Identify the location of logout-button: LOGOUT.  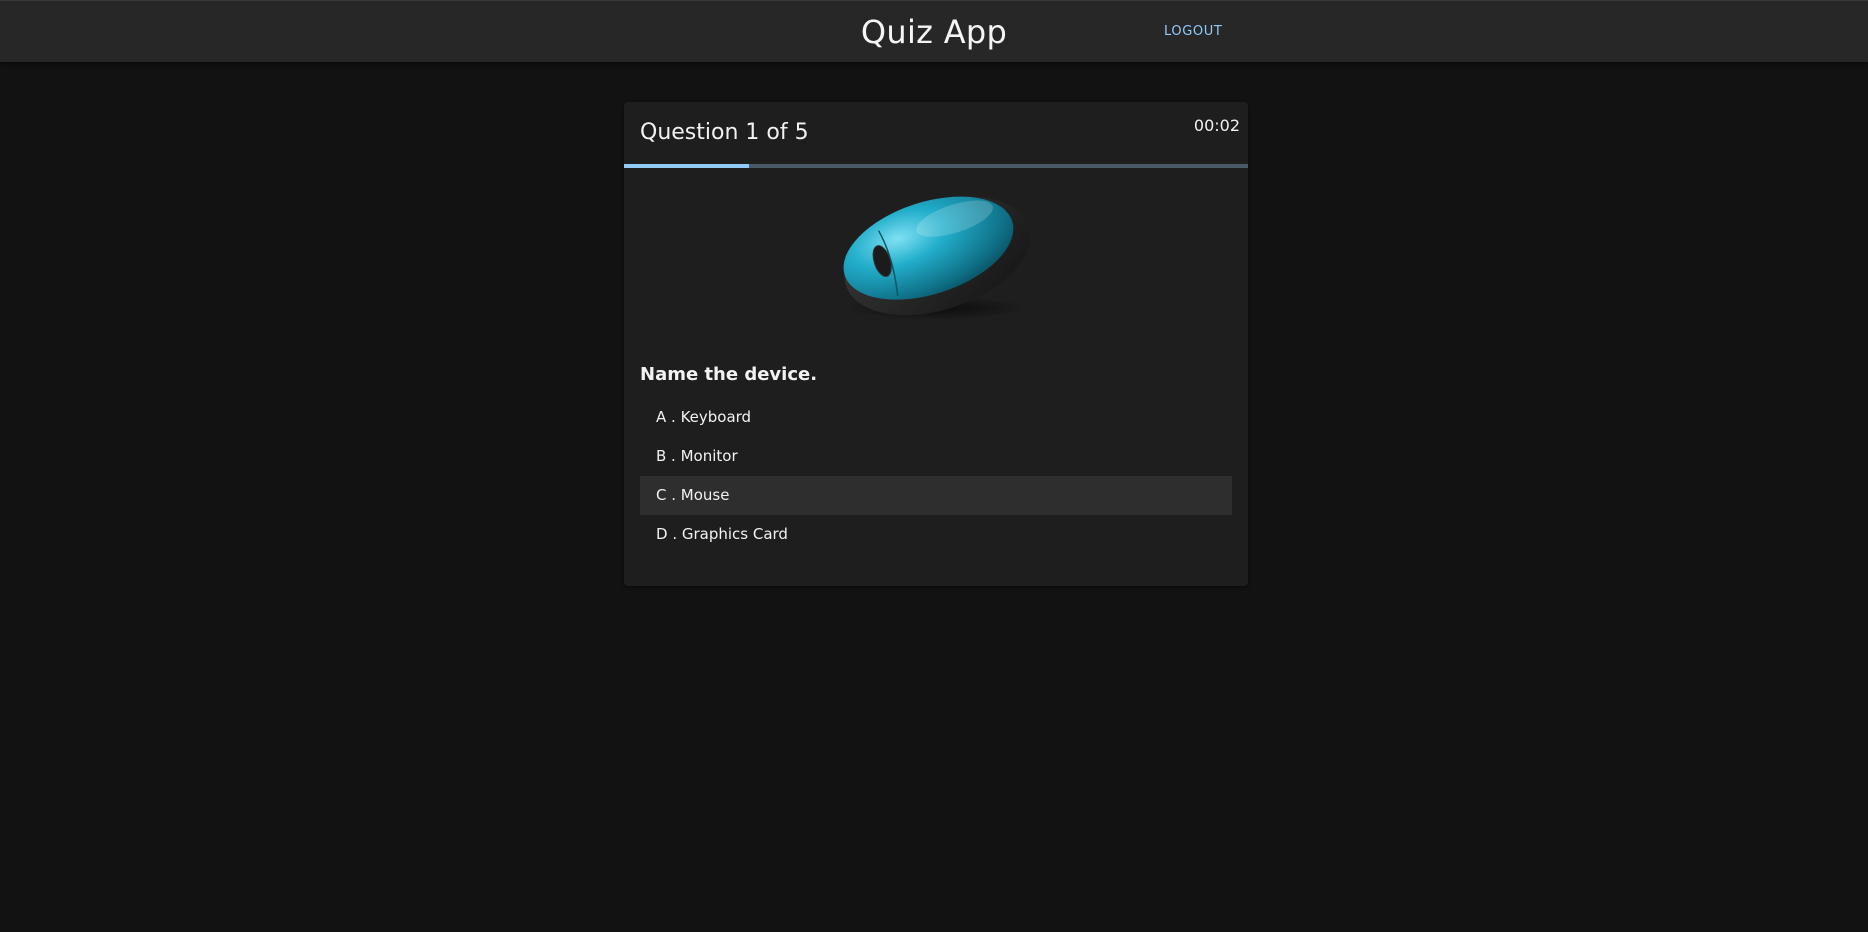
(1193, 31).